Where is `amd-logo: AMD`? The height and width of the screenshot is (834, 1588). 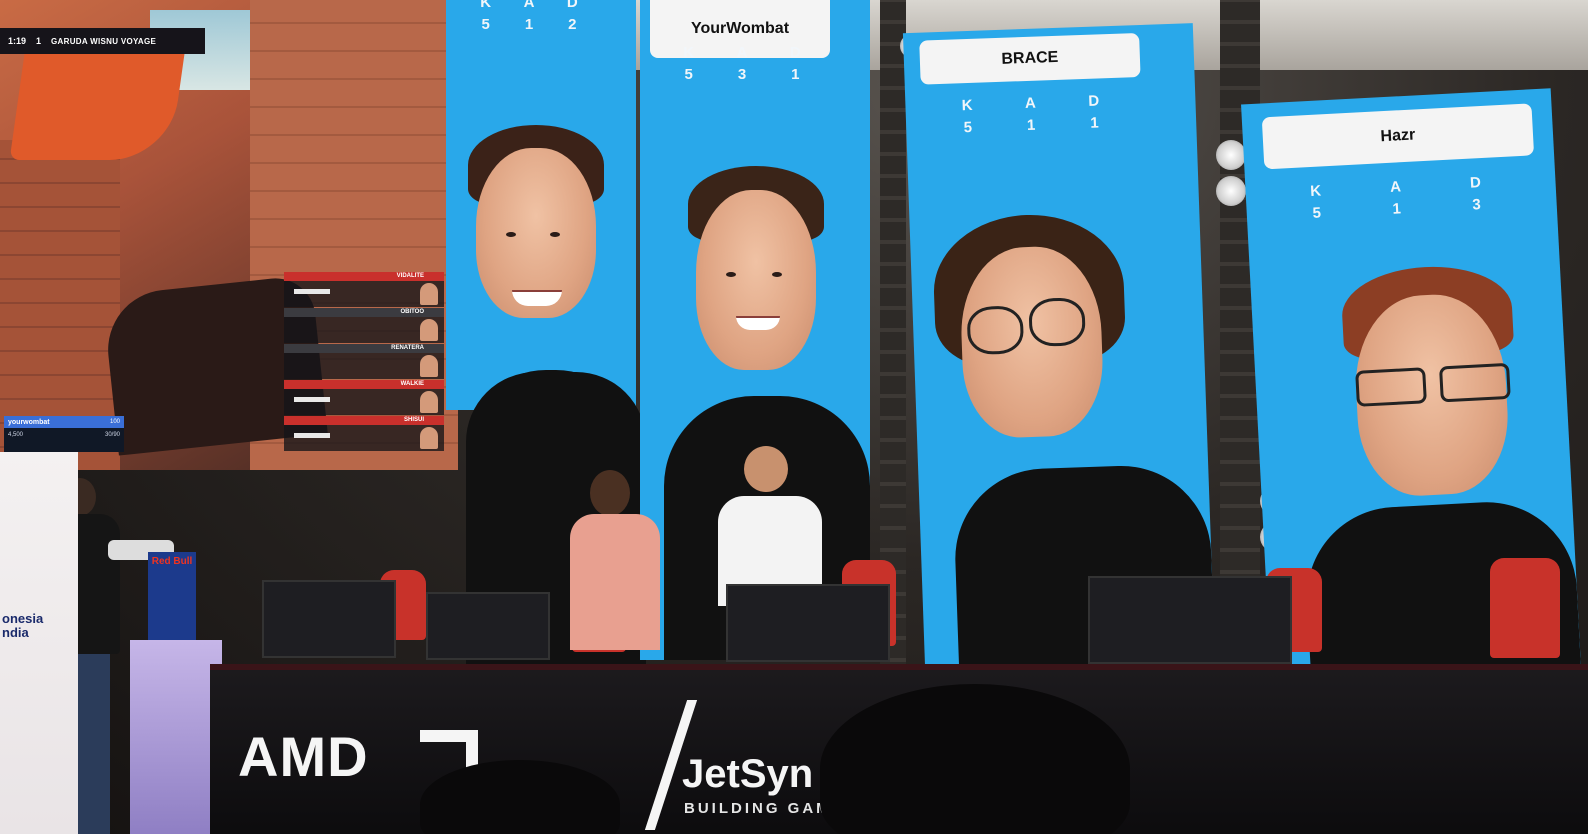
amd-logo: AMD is located at coordinates (303, 756).